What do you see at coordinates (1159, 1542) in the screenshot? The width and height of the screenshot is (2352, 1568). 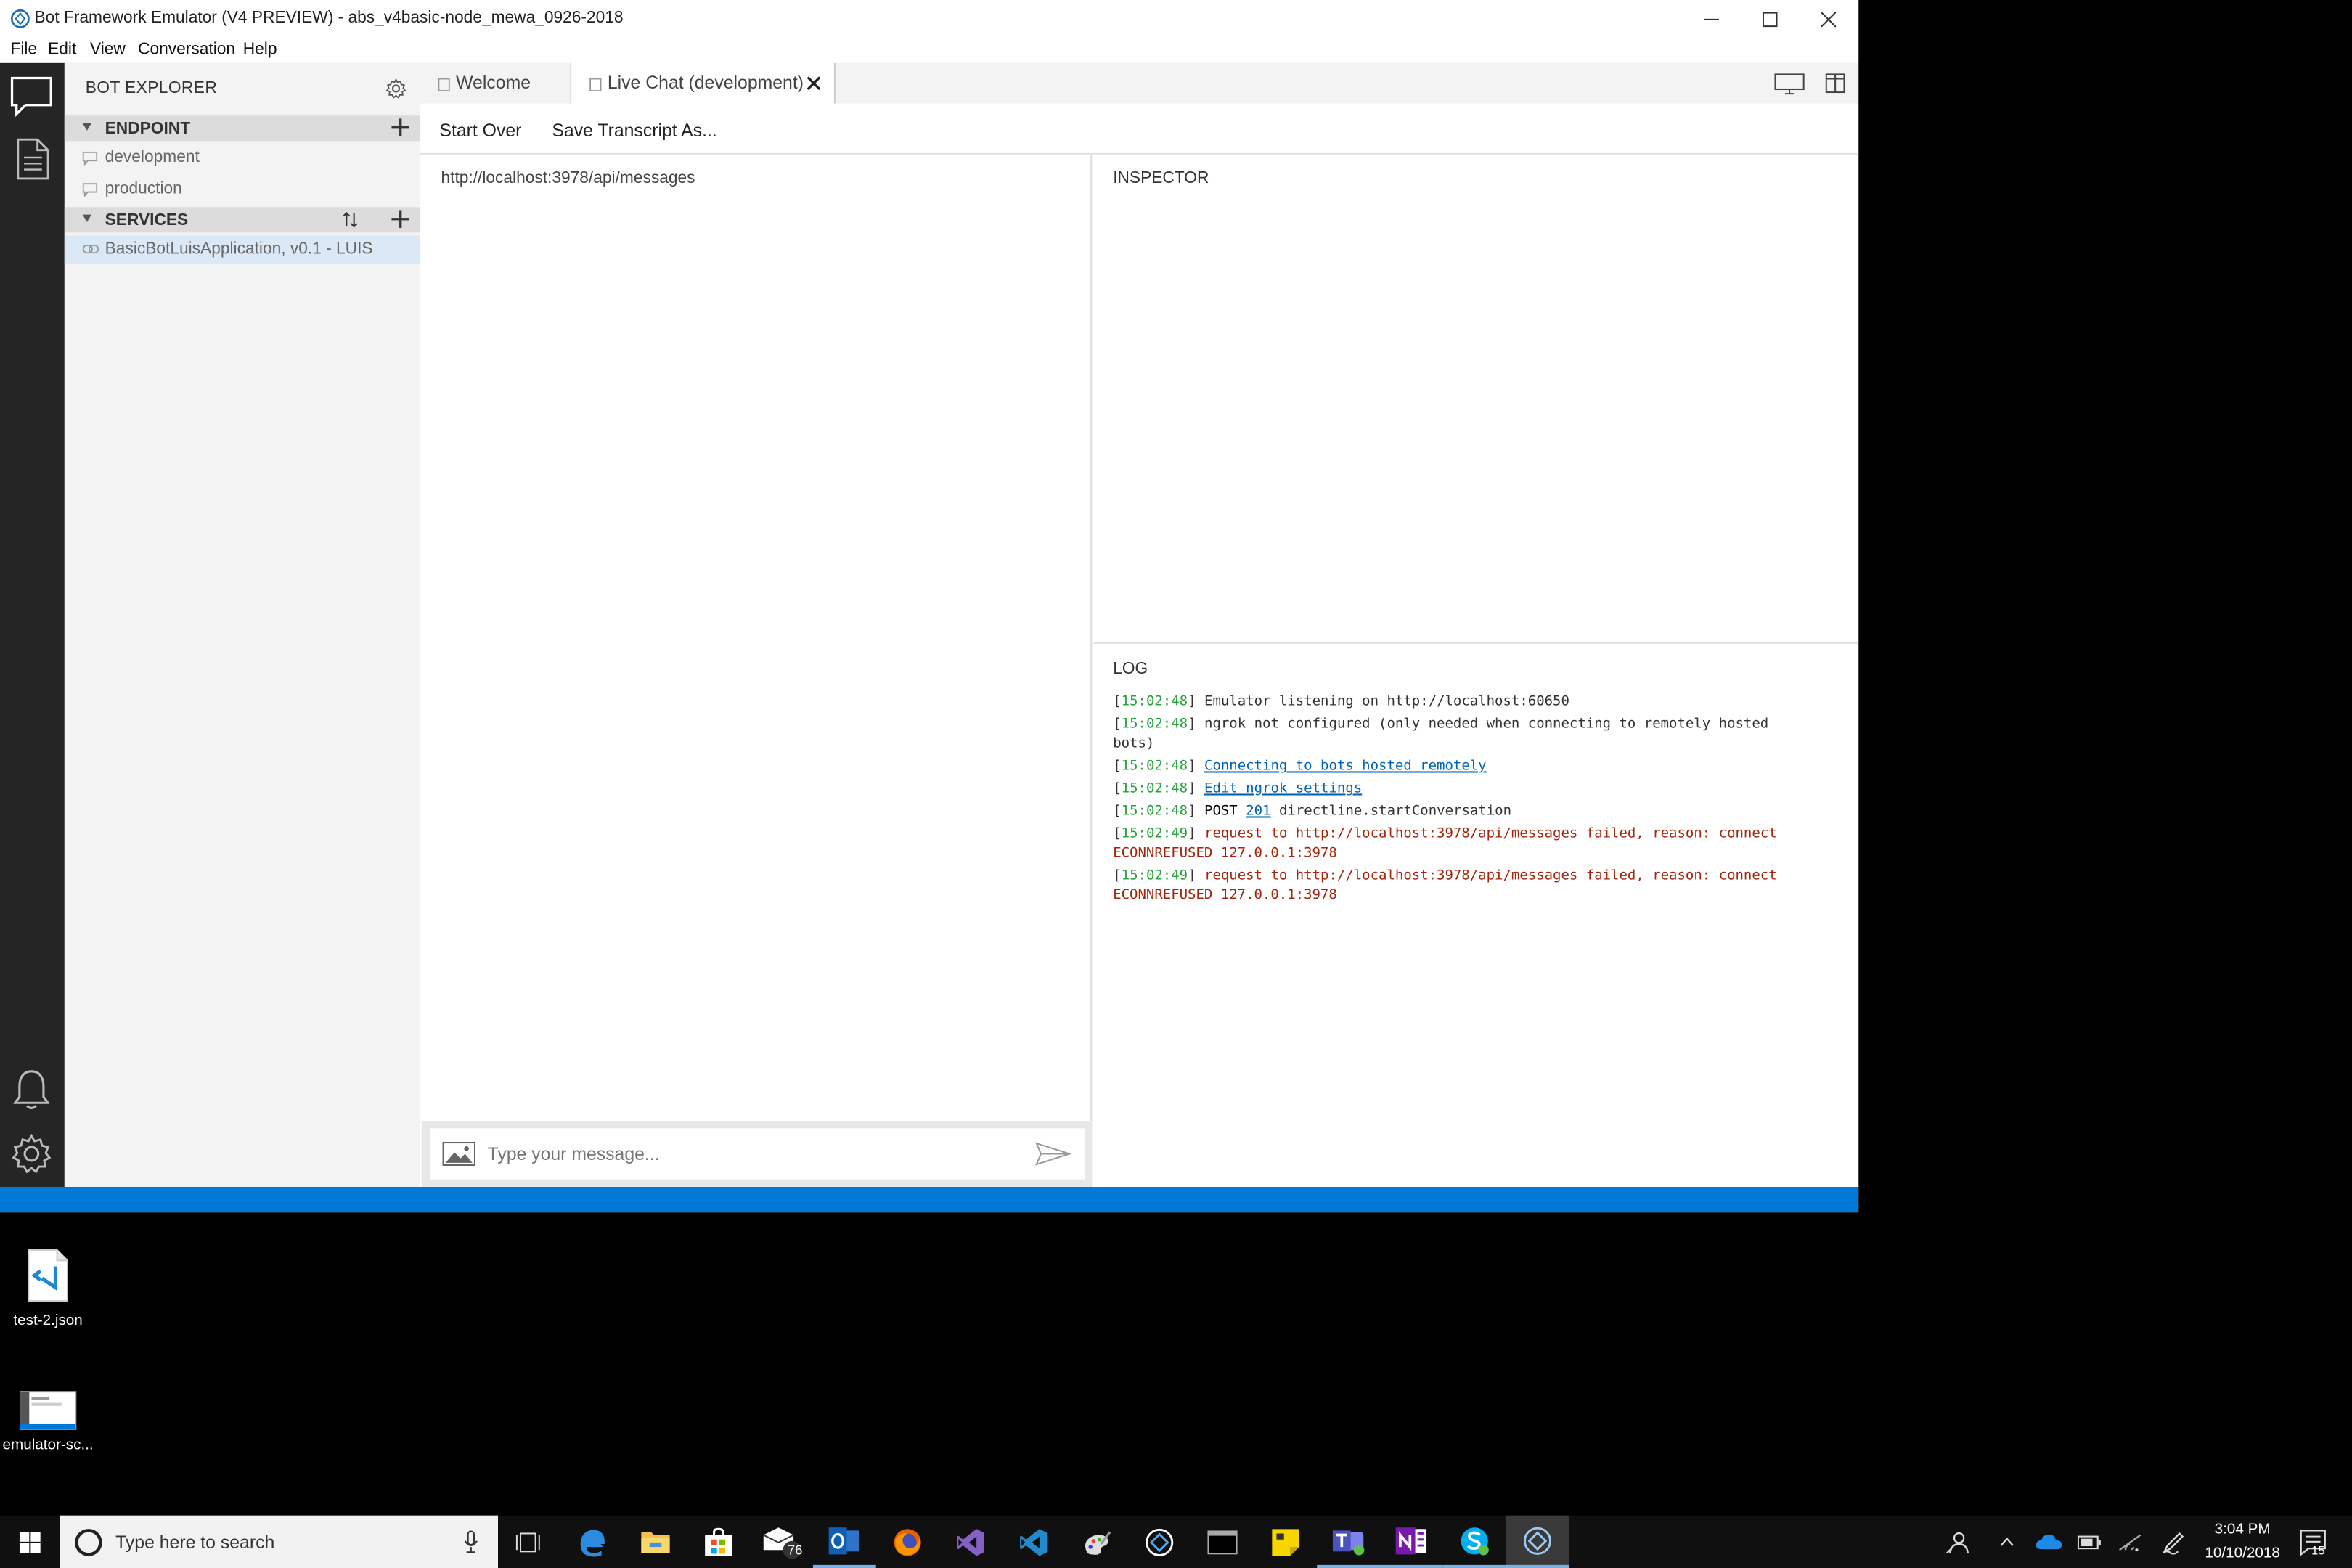 I see `bot-emulator-taskbar-icon` at bounding box center [1159, 1542].